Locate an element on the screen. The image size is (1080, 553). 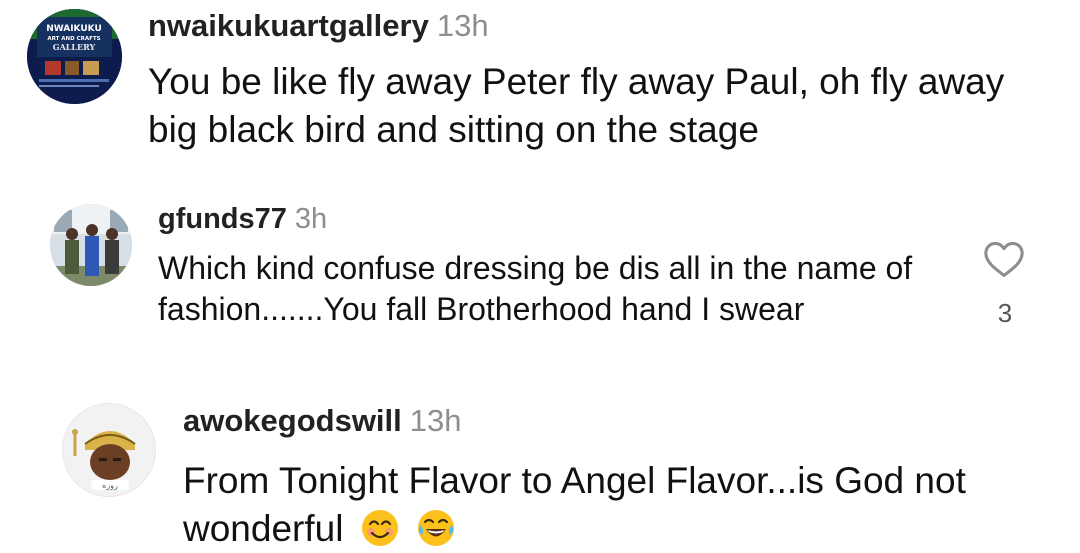
avatar: NWAIKUKU ART AND CRAFTS GALLERY is located at coordinates (74, 56).